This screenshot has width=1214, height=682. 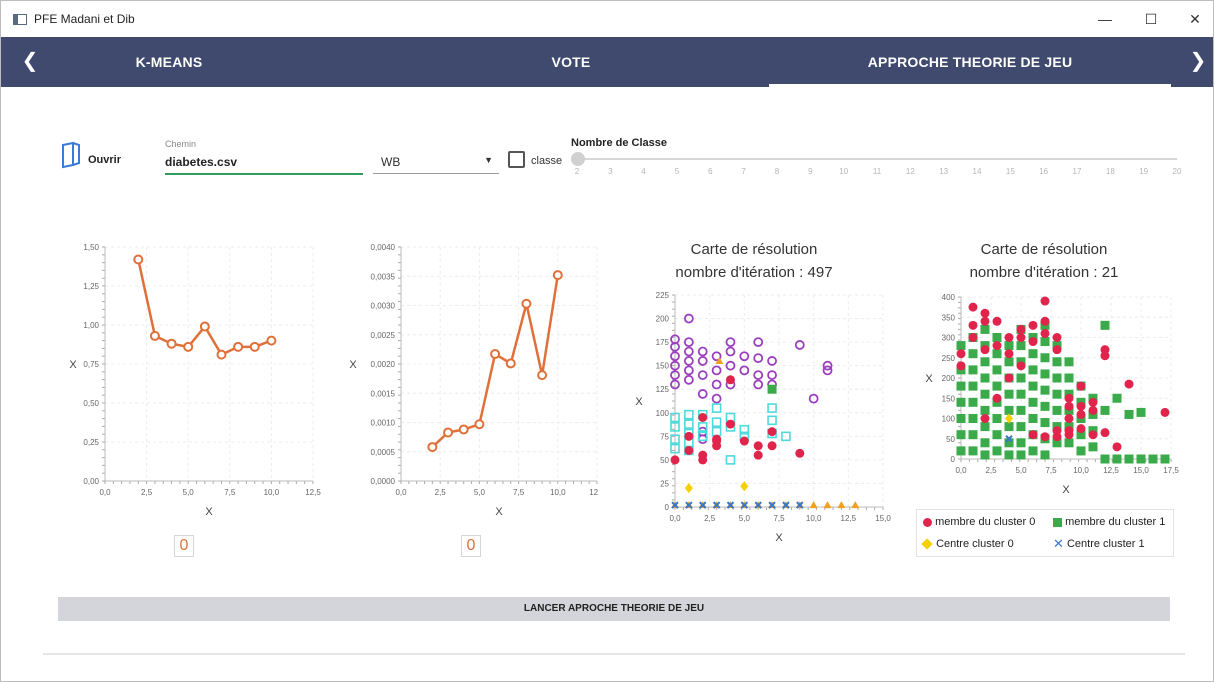 What do you see at coordinates (1195, 19) in the screenshot?
I see `close-button: ✕` at bounding box center [1195, 19].